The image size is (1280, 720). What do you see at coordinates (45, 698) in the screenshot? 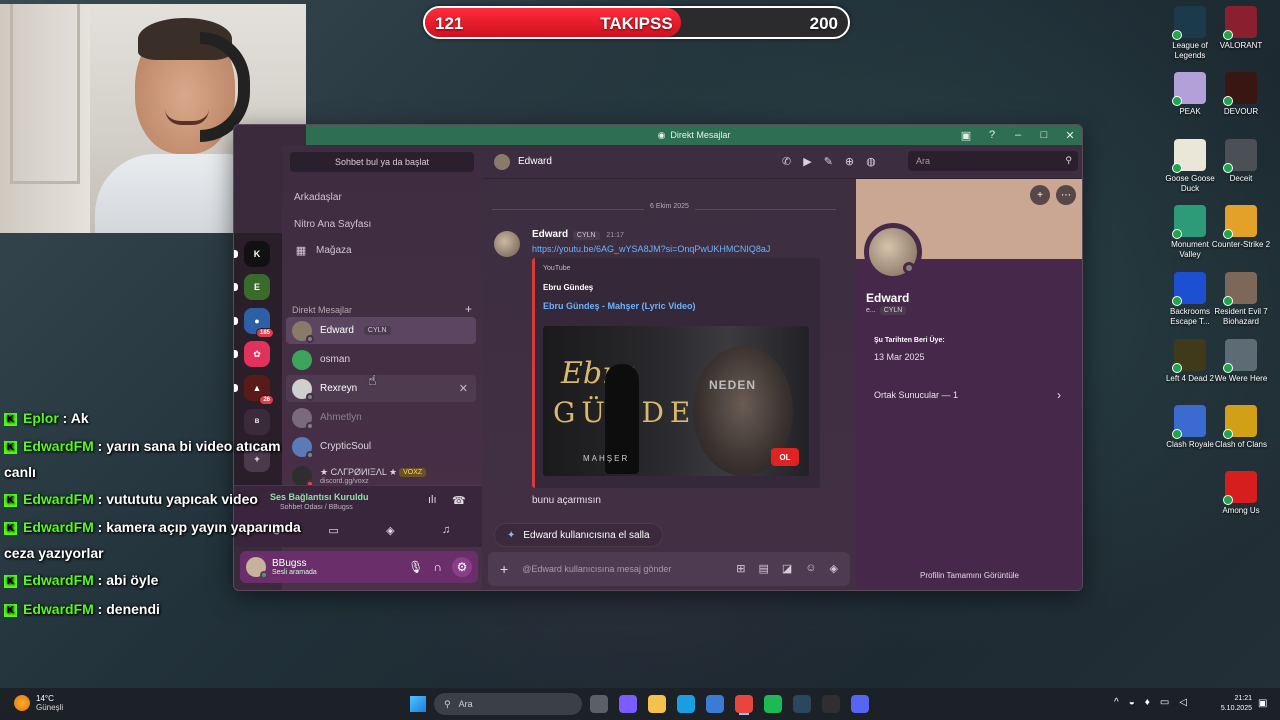
I see `weather-temp: 14°C` at bounding box center [45, 698].